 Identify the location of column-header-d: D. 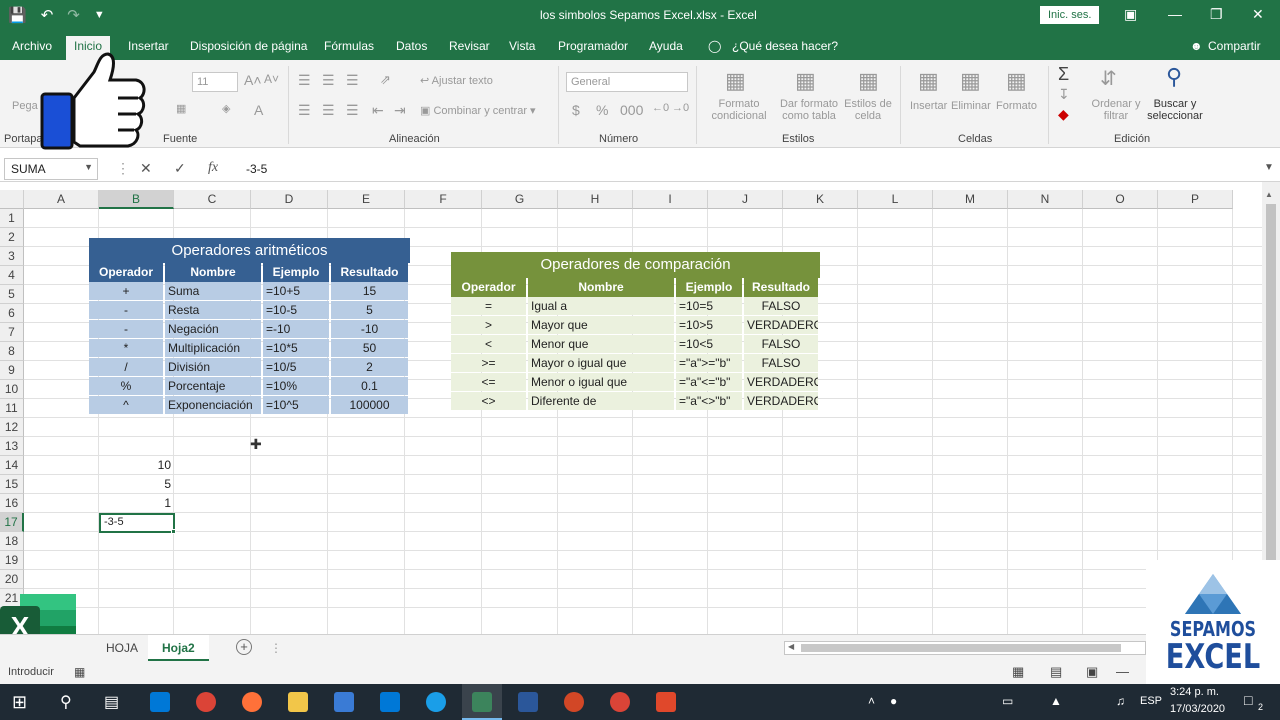
(289, 199).